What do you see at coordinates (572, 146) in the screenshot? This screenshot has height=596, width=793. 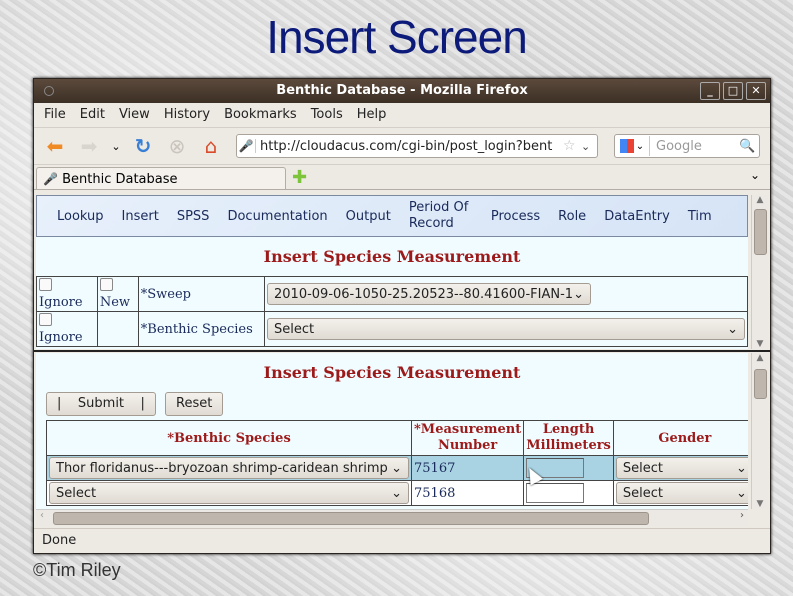 I see `bookmark-star-icon: ☆` at bounding box center [572, 146].